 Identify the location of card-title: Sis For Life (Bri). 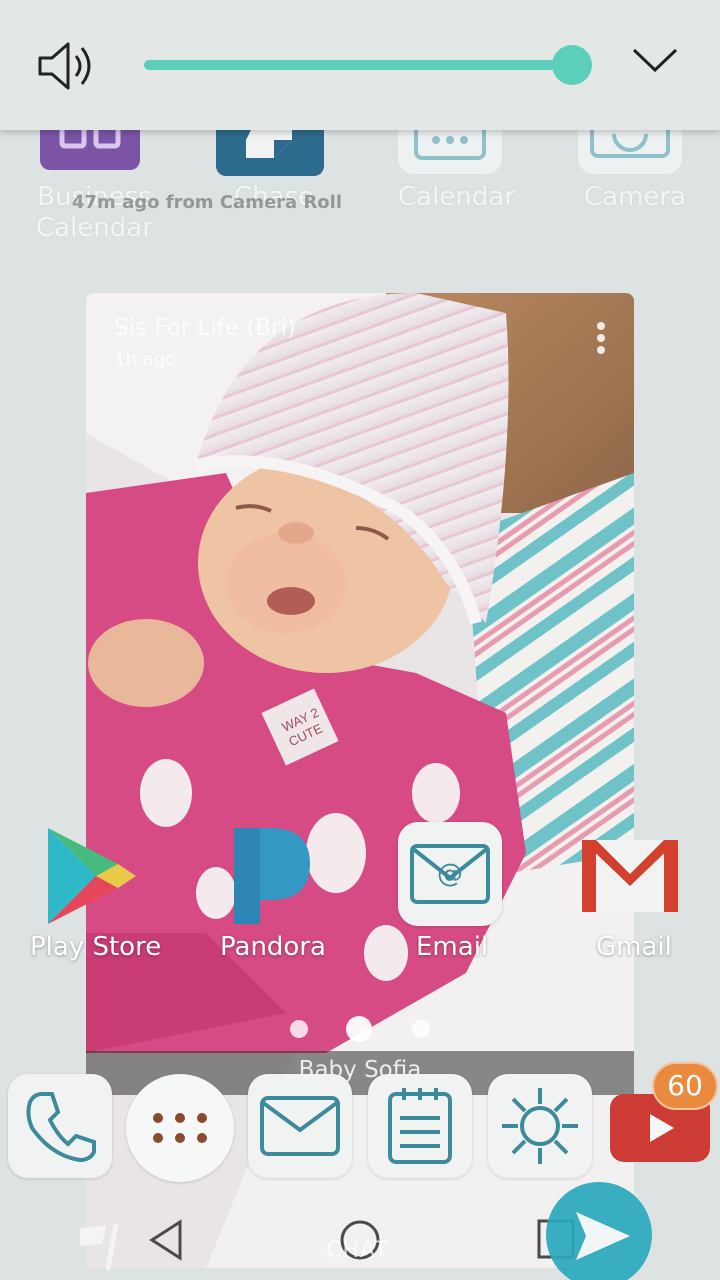
(205, 328).